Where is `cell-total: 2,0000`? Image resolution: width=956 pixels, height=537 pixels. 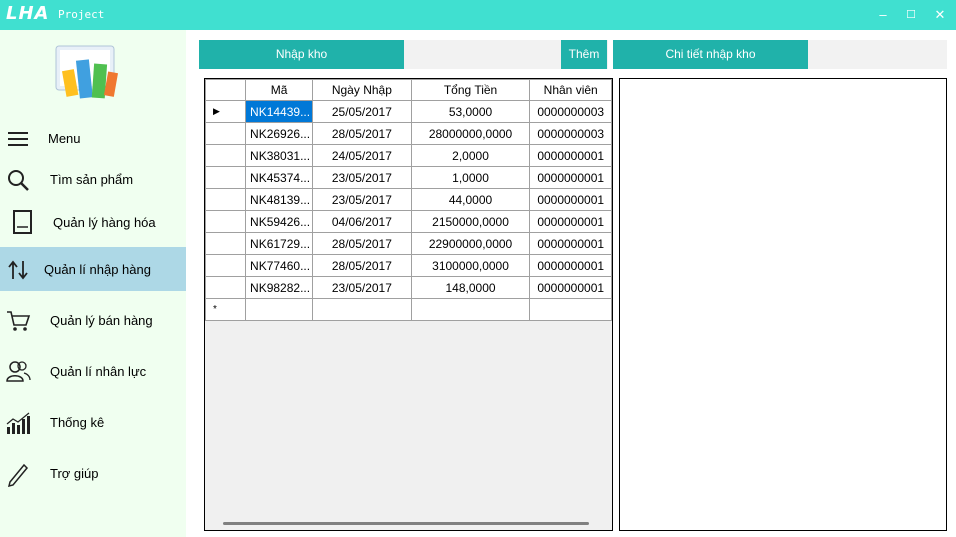 cell-total: 2,0000 is located at coordinates (470, 155).